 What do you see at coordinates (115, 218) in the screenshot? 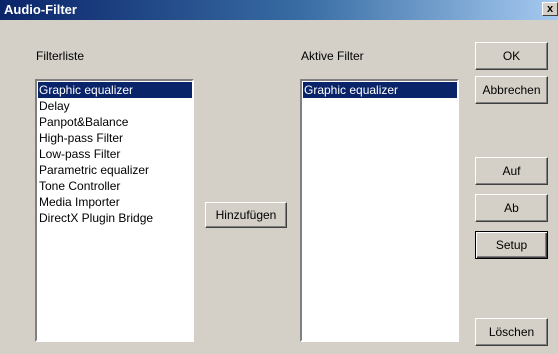
I see `list-item: DirectX Plugin Bridge` at bounding box center [115, 218].